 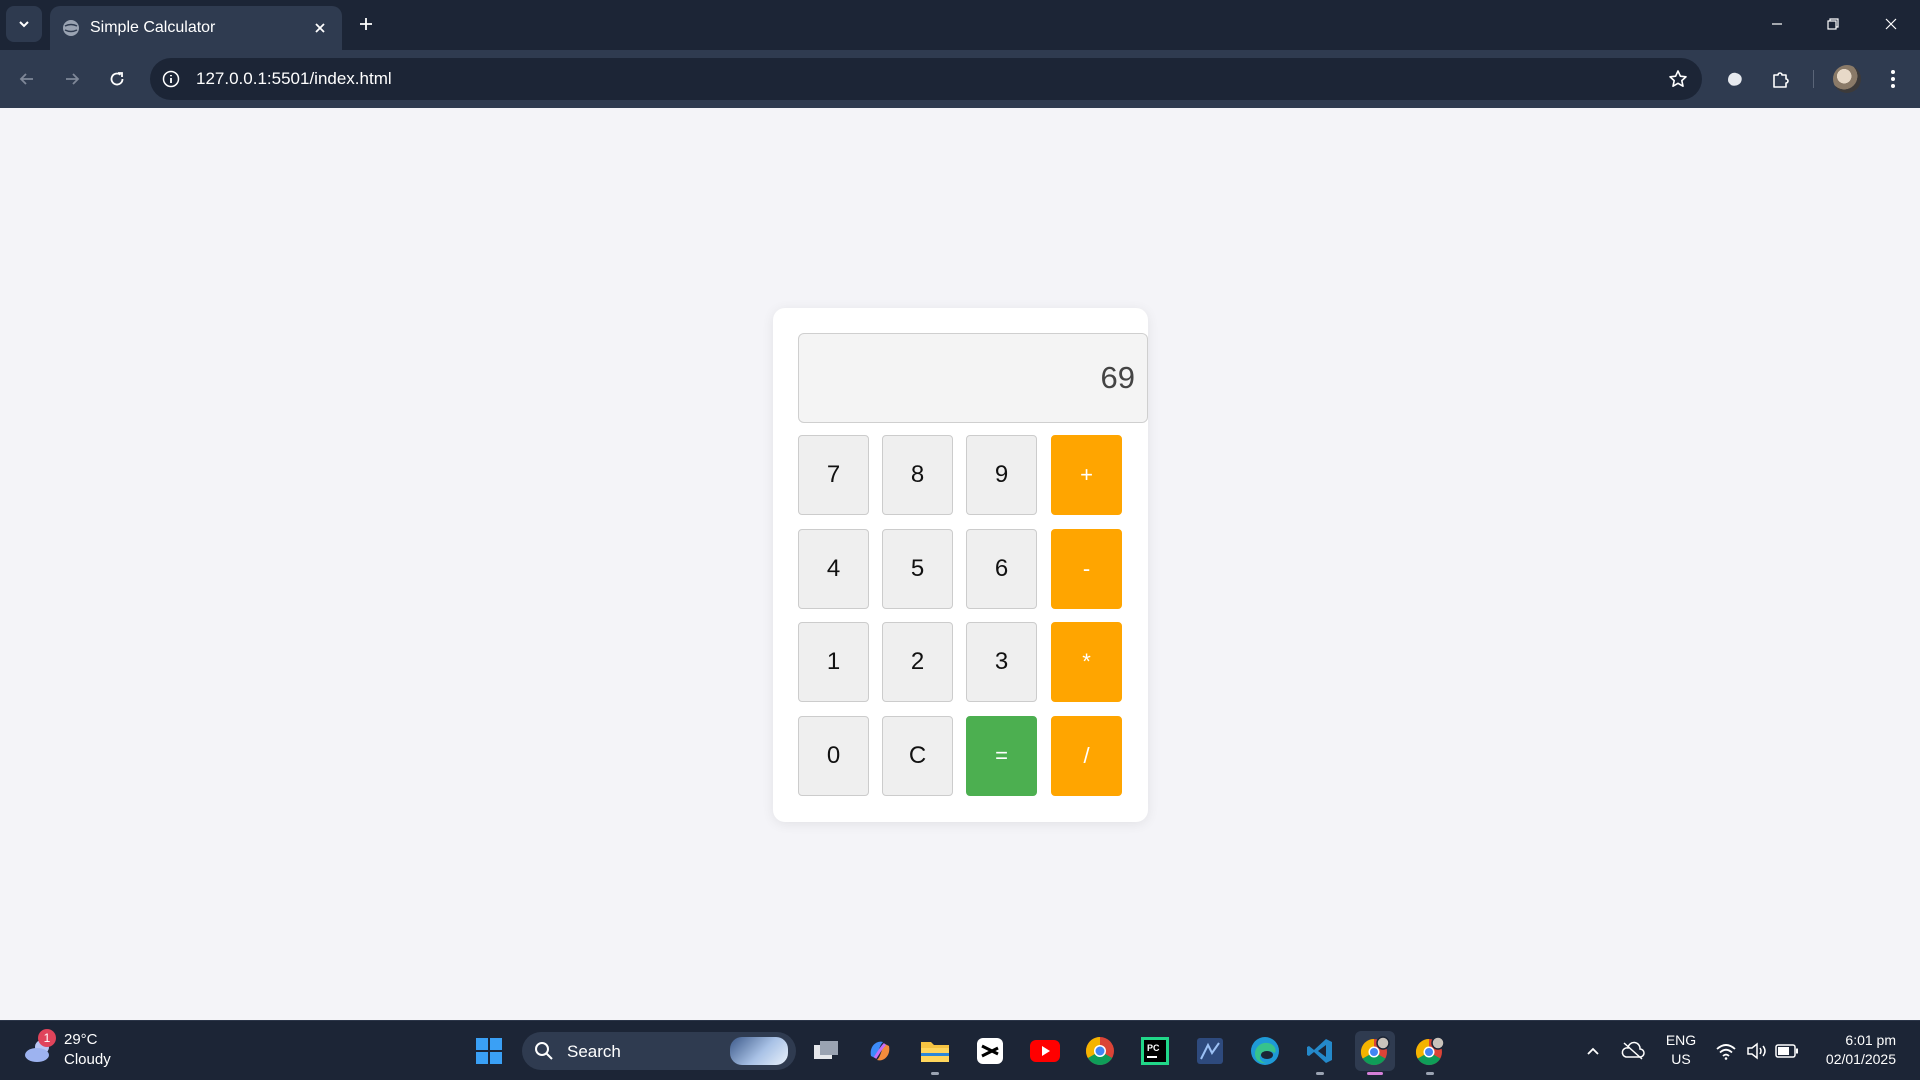 I want to click on youtube-icon, so click(x=1045, y=1051).